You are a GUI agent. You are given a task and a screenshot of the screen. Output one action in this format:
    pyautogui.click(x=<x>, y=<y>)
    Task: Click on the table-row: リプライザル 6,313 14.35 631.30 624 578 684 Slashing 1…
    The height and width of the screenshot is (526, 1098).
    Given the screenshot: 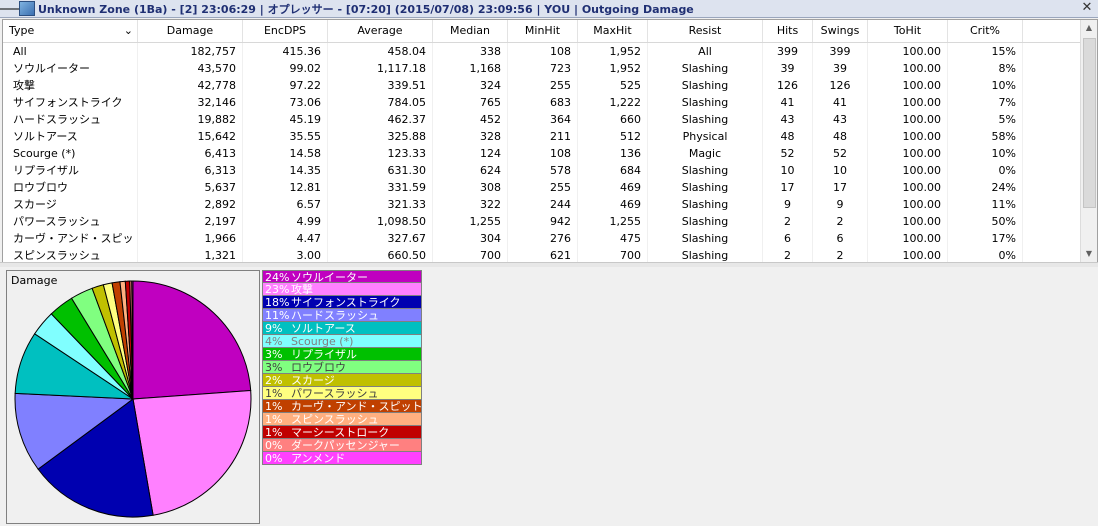 What is the action you would take?
    pyautogui.click(x=542, y=170)
    